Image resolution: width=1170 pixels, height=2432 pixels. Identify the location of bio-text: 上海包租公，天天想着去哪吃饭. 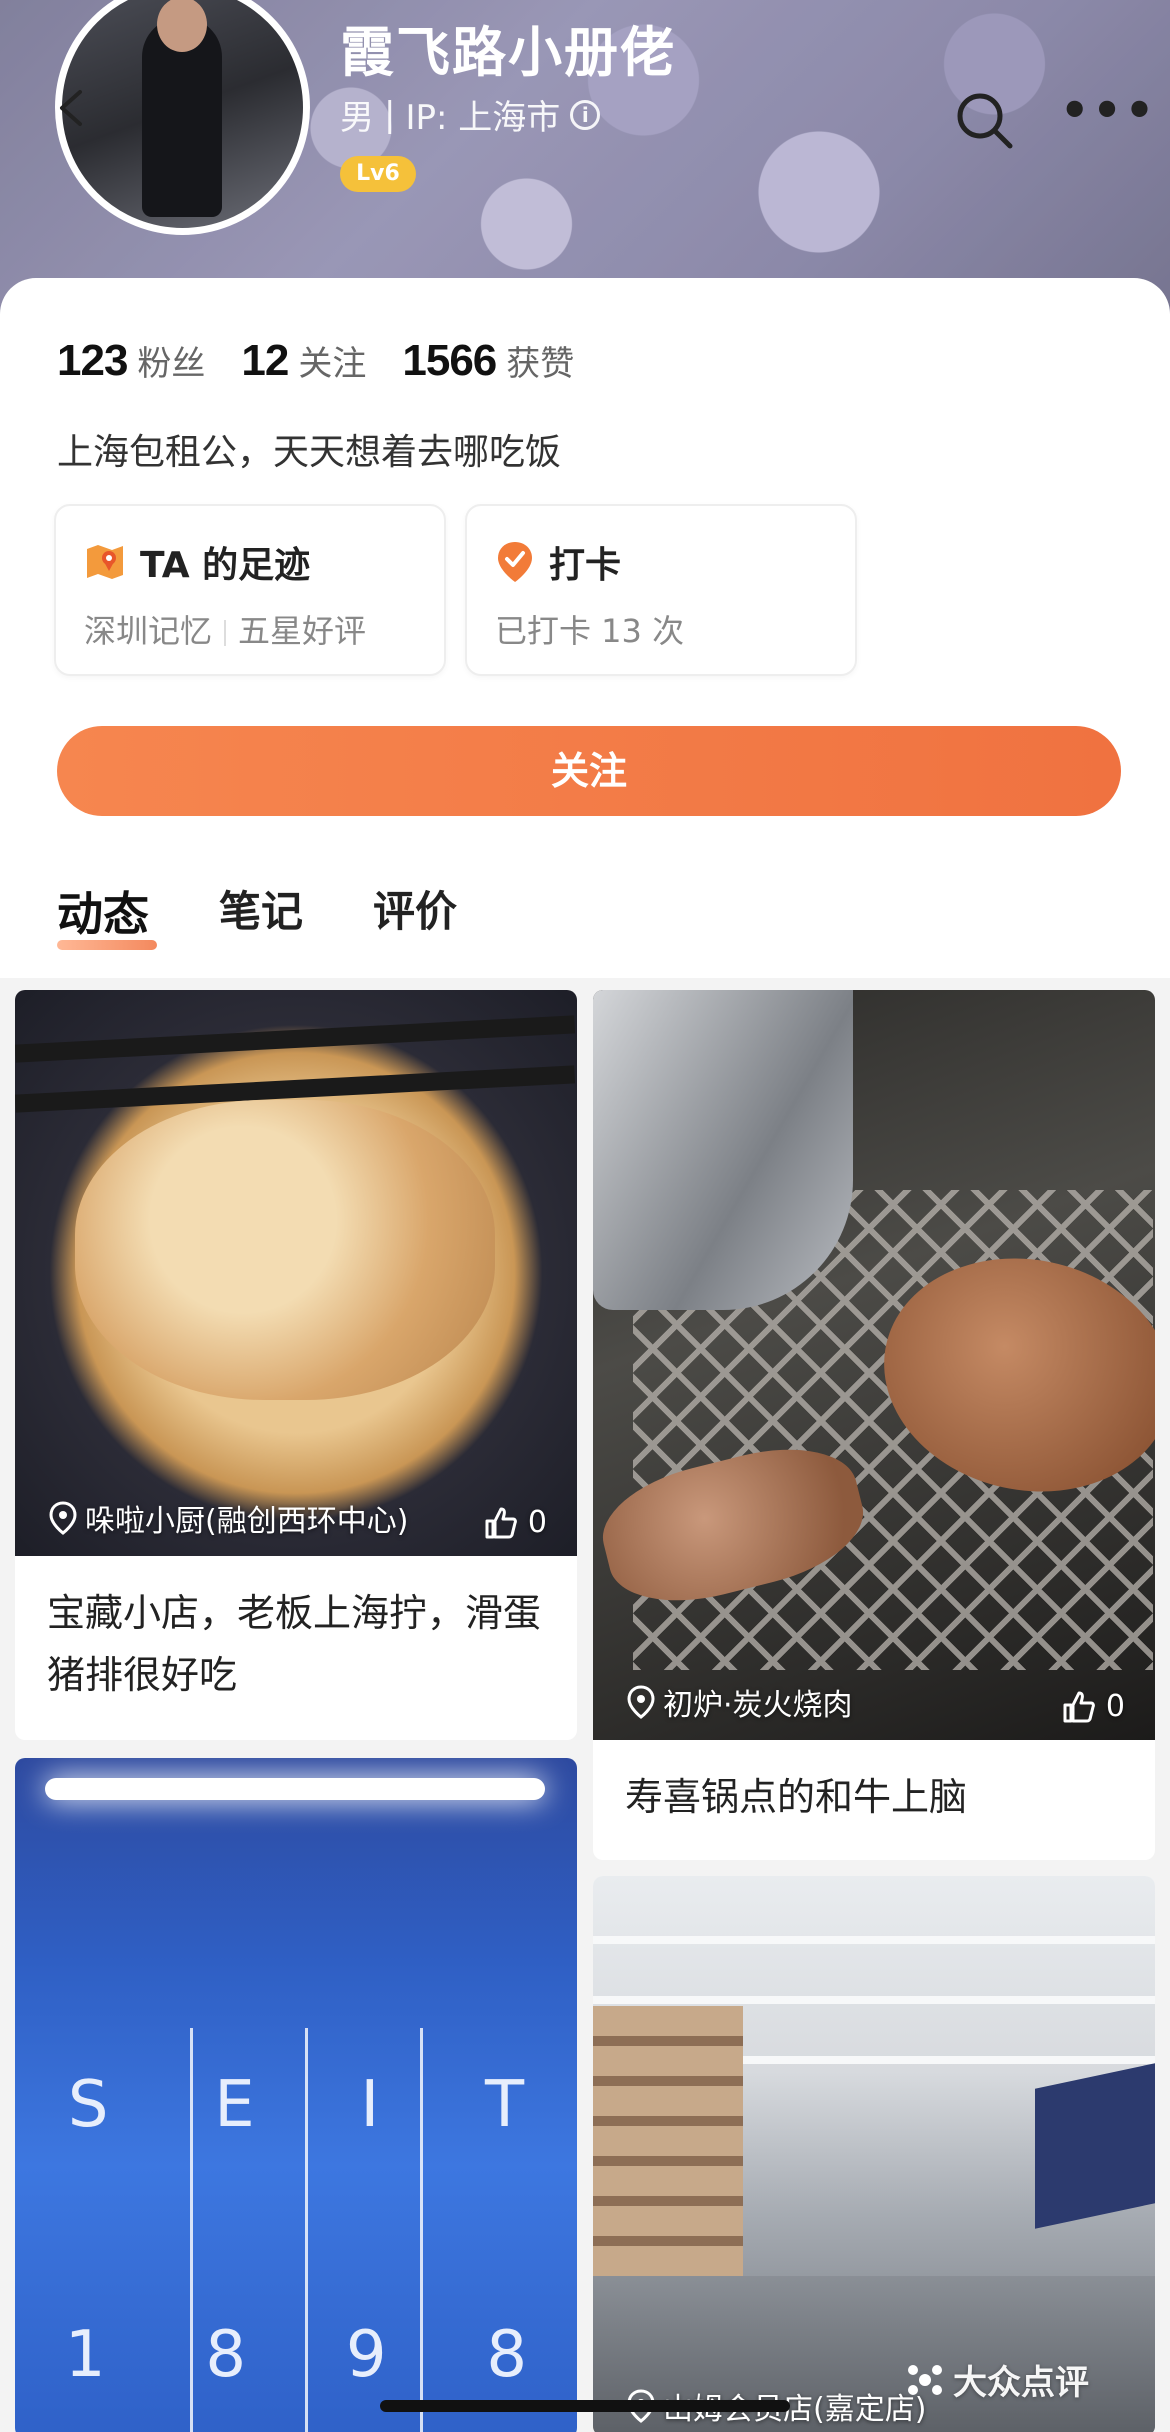
(309, 452).